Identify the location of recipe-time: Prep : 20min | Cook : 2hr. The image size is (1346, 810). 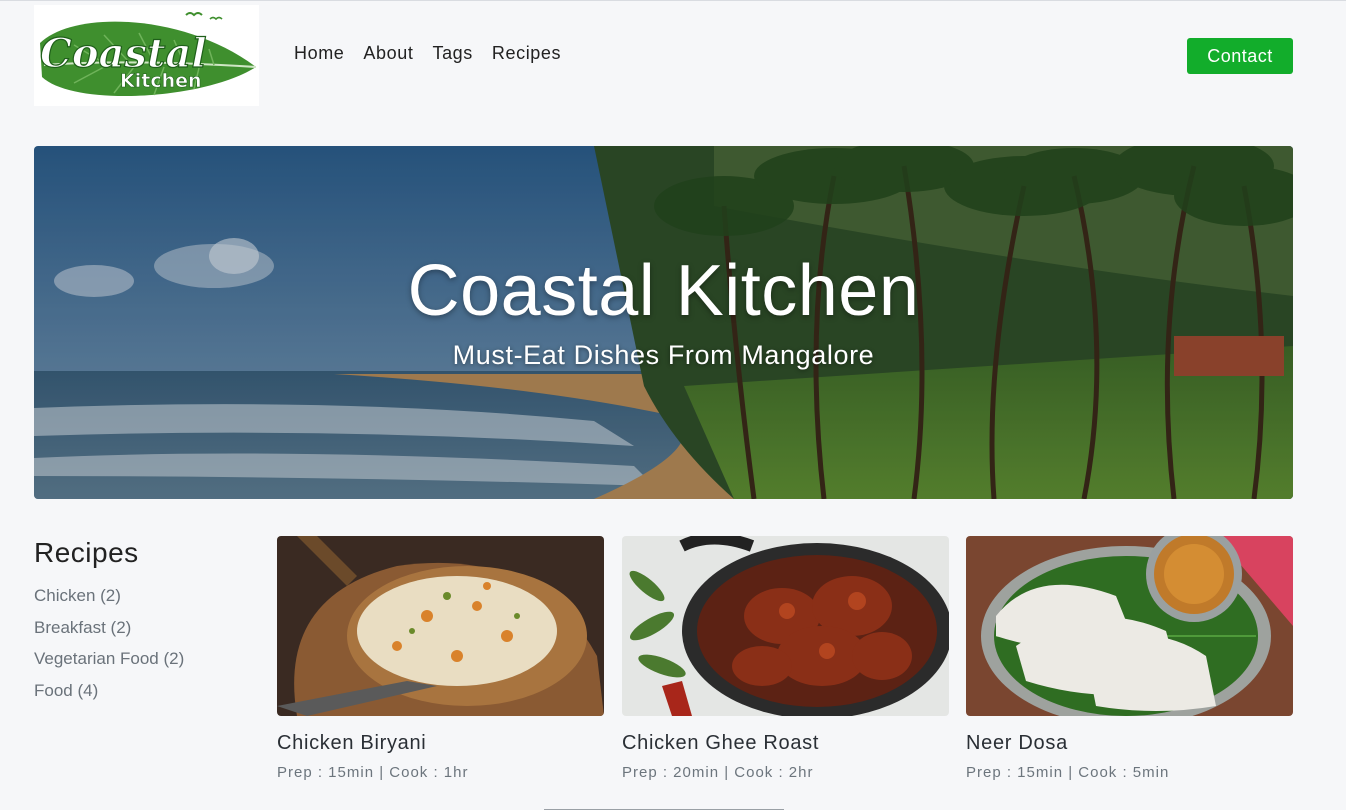
(718, 772).